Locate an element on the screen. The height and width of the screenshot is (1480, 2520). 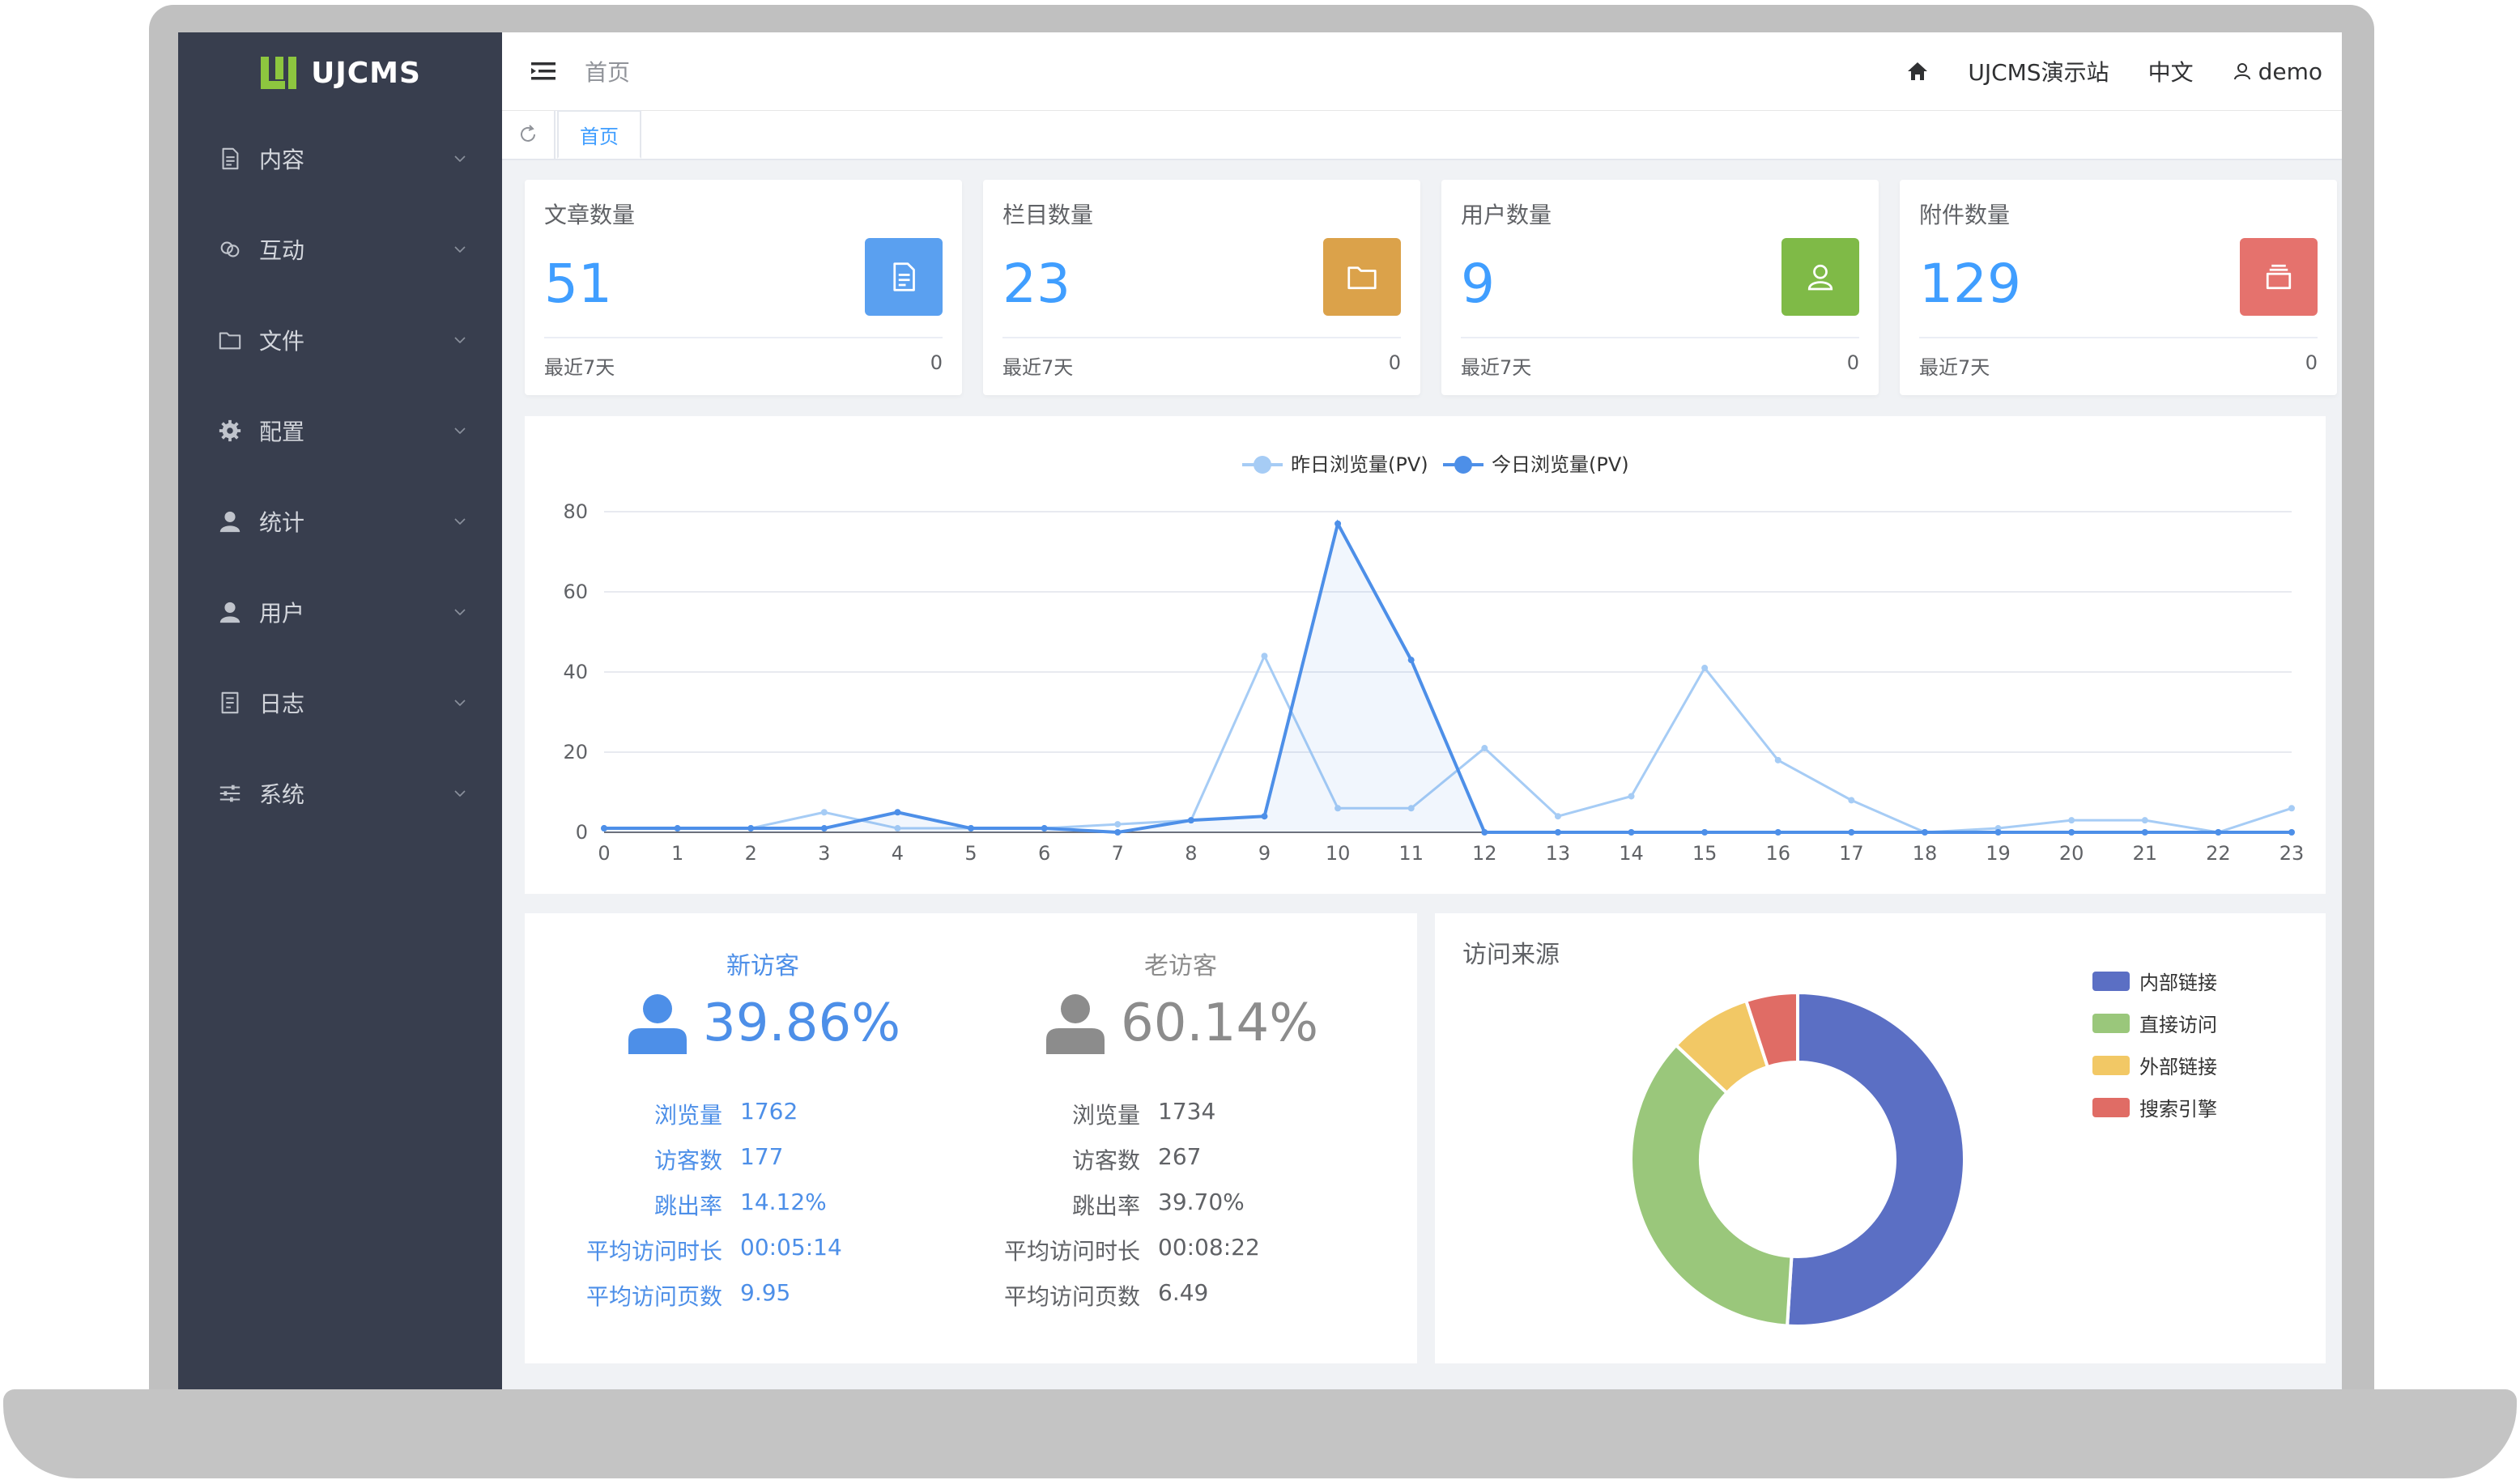
stat-title: 附件数量 is located at coordinates (1965, 215).